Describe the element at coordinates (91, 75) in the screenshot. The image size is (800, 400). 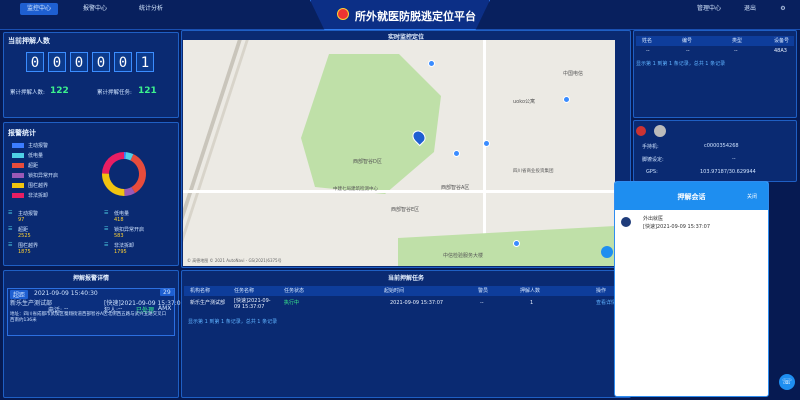
I see `current-people-panel: 当前押解人数` at that location.